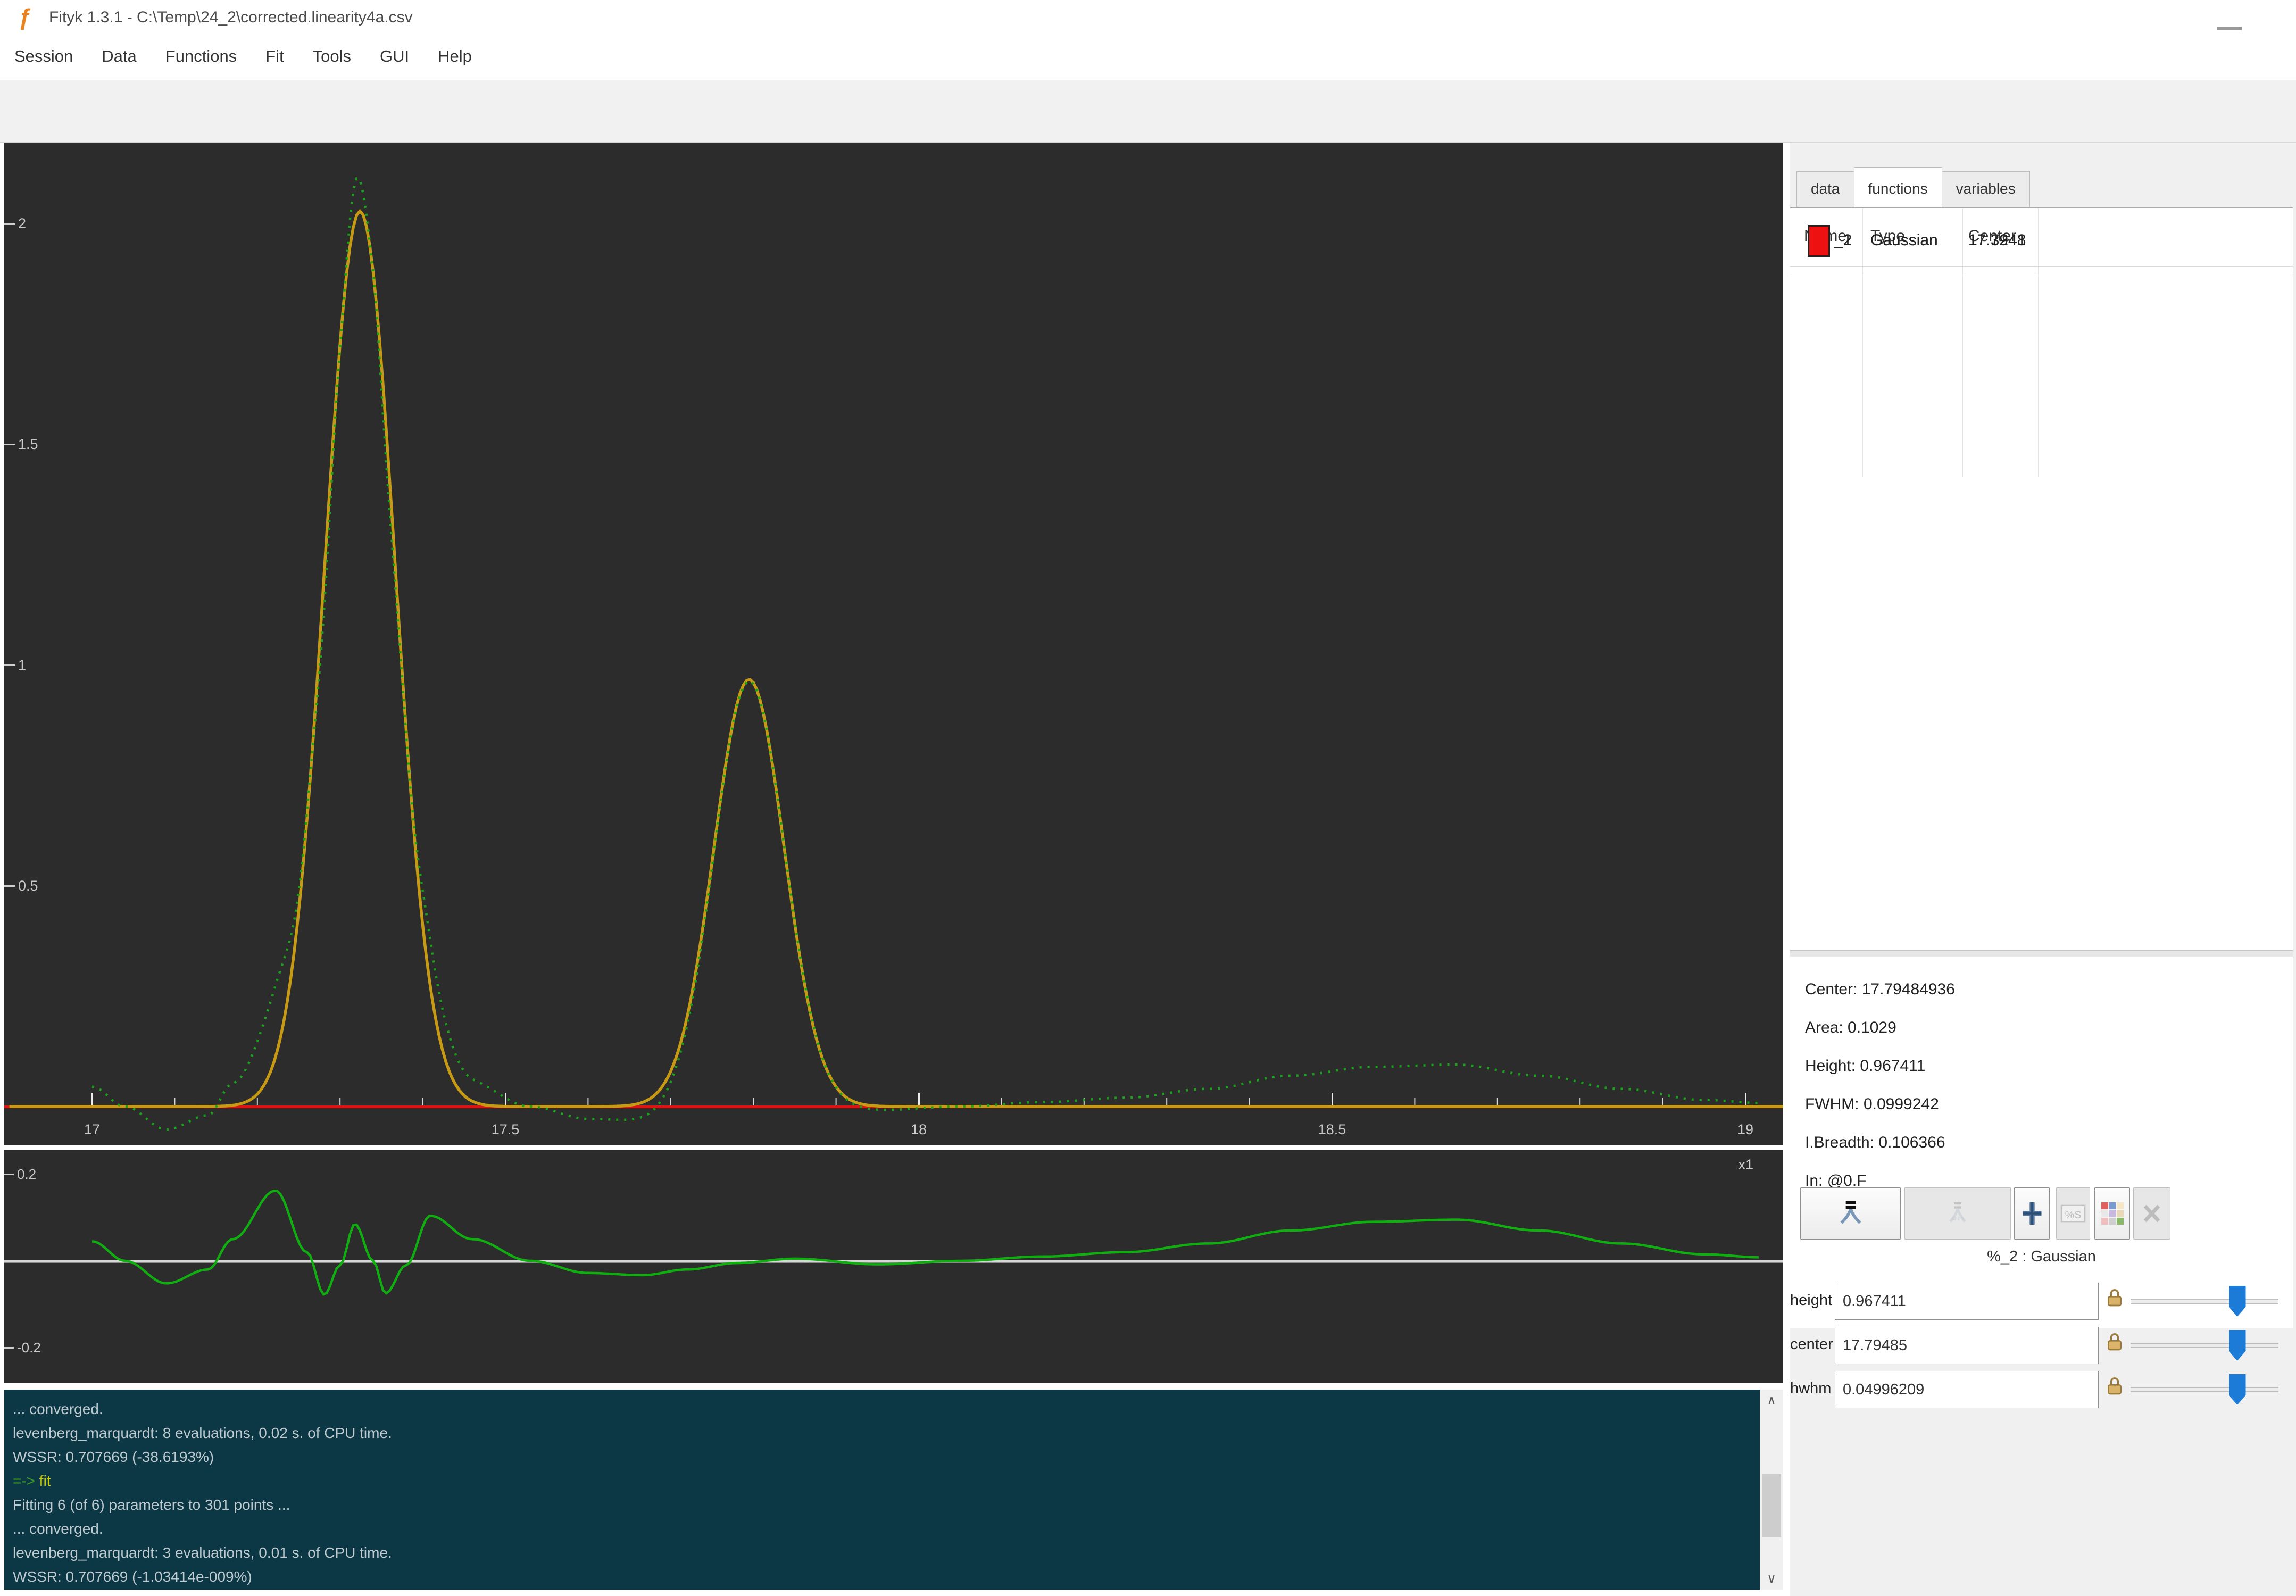 The width and height of the screenshot is (2296, 1596). What do you see at coordinates (132, 1576) in the screenshot?
I see `console-line: WSSR: 0.707669 (-1.03414e-009%)` at bounding box center [132, 1576].